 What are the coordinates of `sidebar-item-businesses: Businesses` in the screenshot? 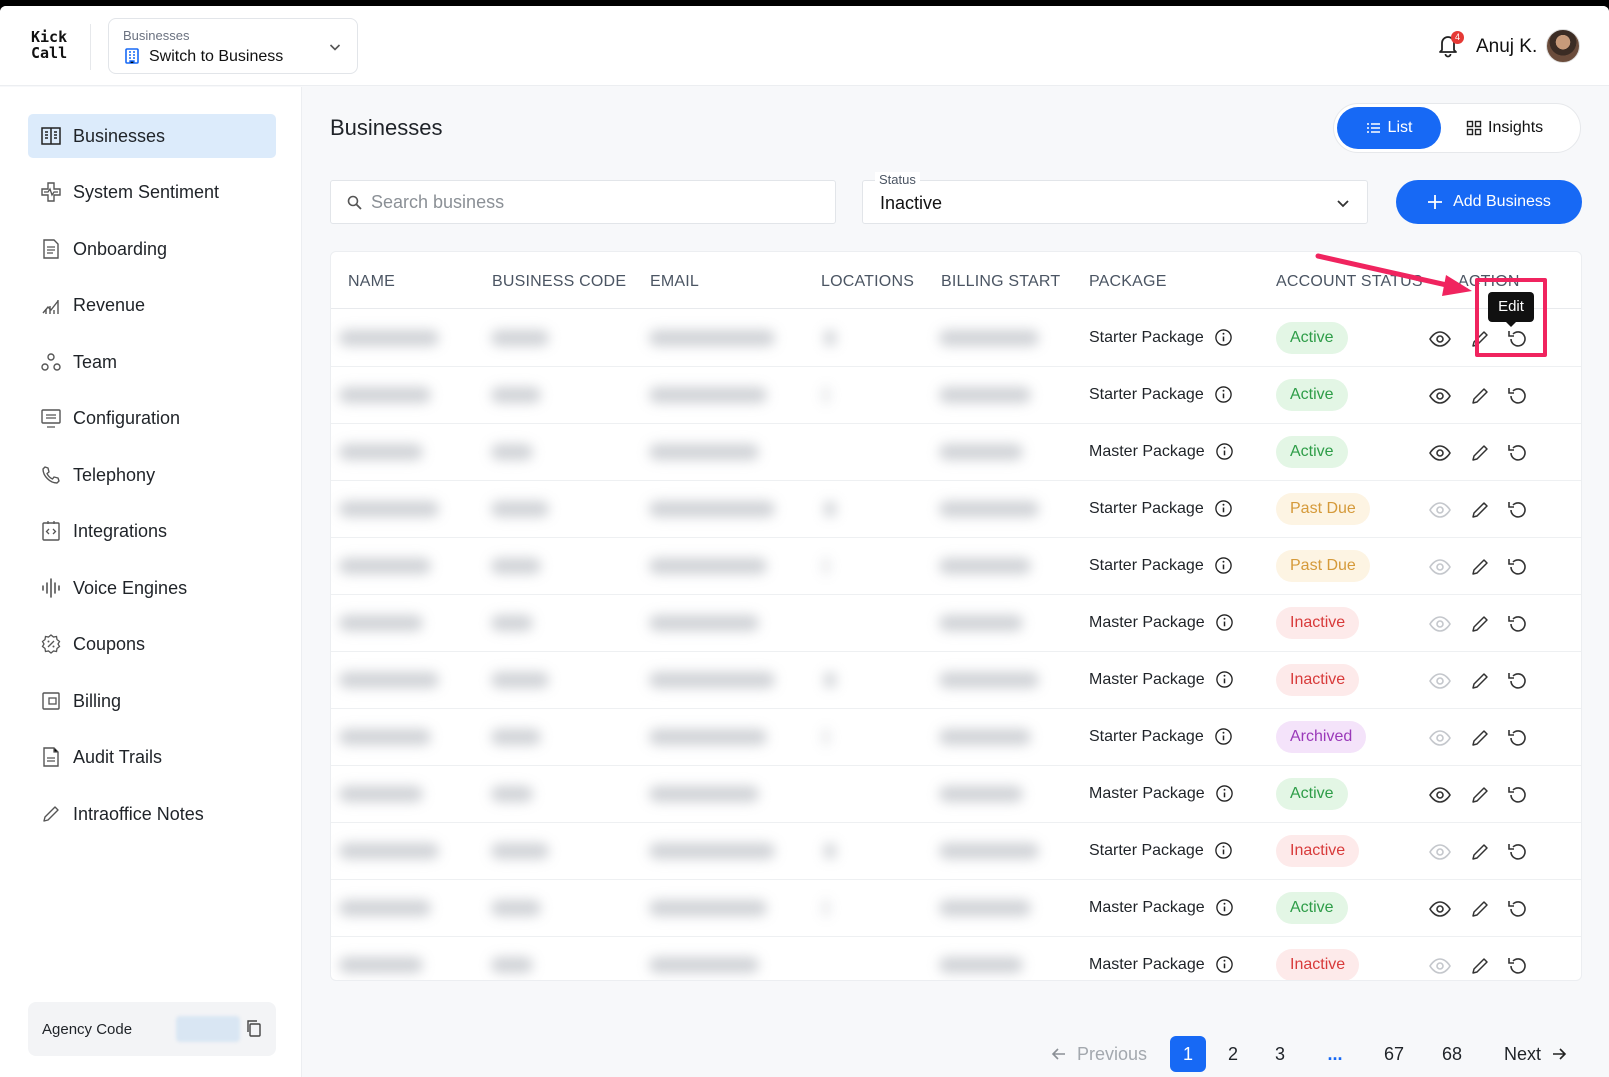 It's located at (152, 136).